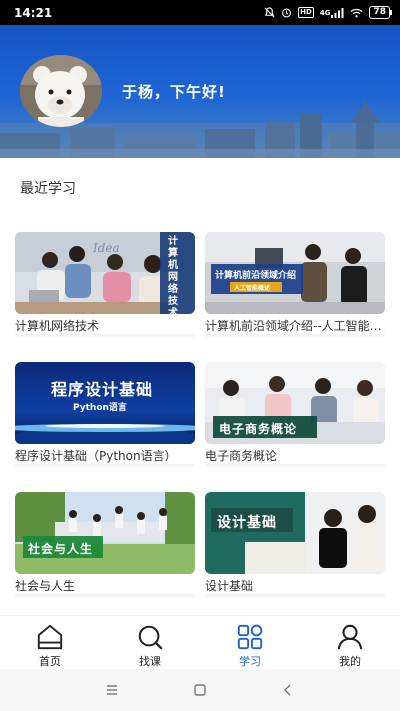 This screenshot has width=400, height=711. What do you see at coordinates (33, 12) in the screenshot?
I see `status-time: 14:21` at bounding box center [33, 12].